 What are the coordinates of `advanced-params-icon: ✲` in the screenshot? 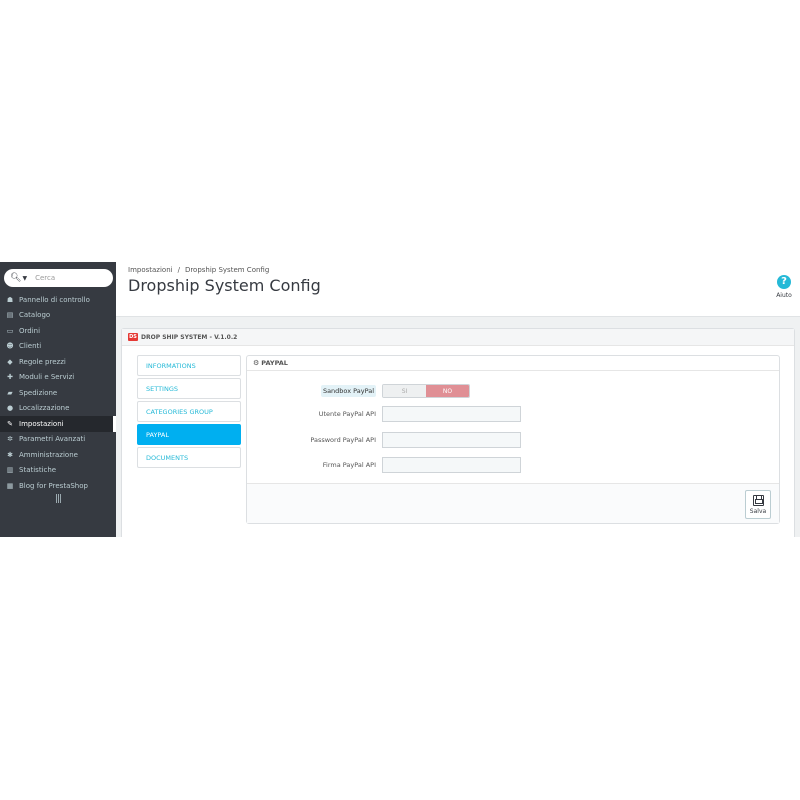 It's located at (10, 439).